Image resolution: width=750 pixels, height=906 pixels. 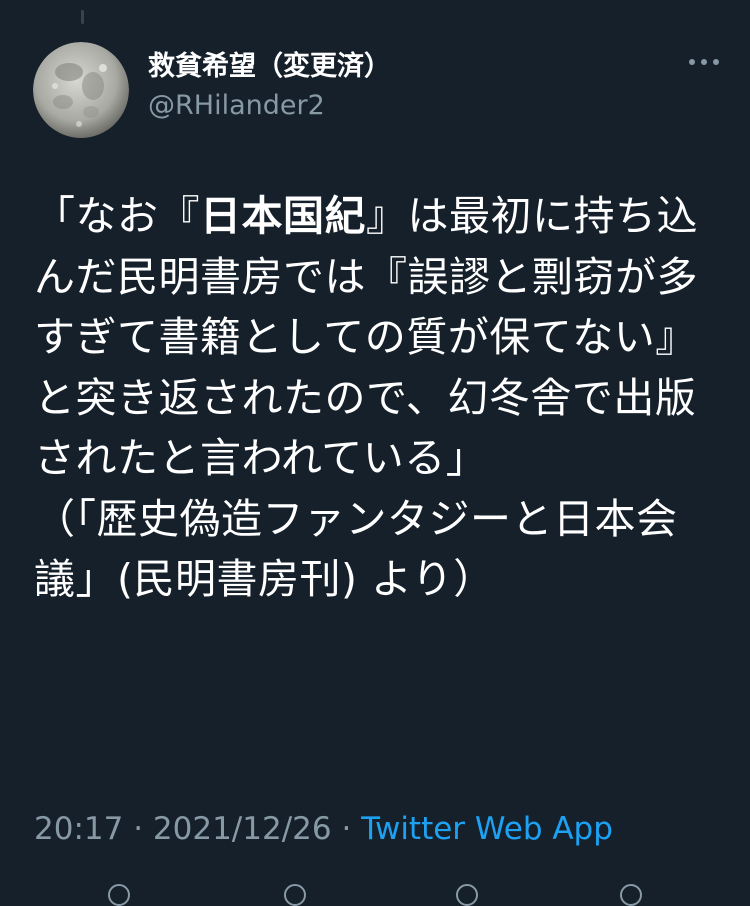 I want to click on reply-icon, so click(x=119, y=895).